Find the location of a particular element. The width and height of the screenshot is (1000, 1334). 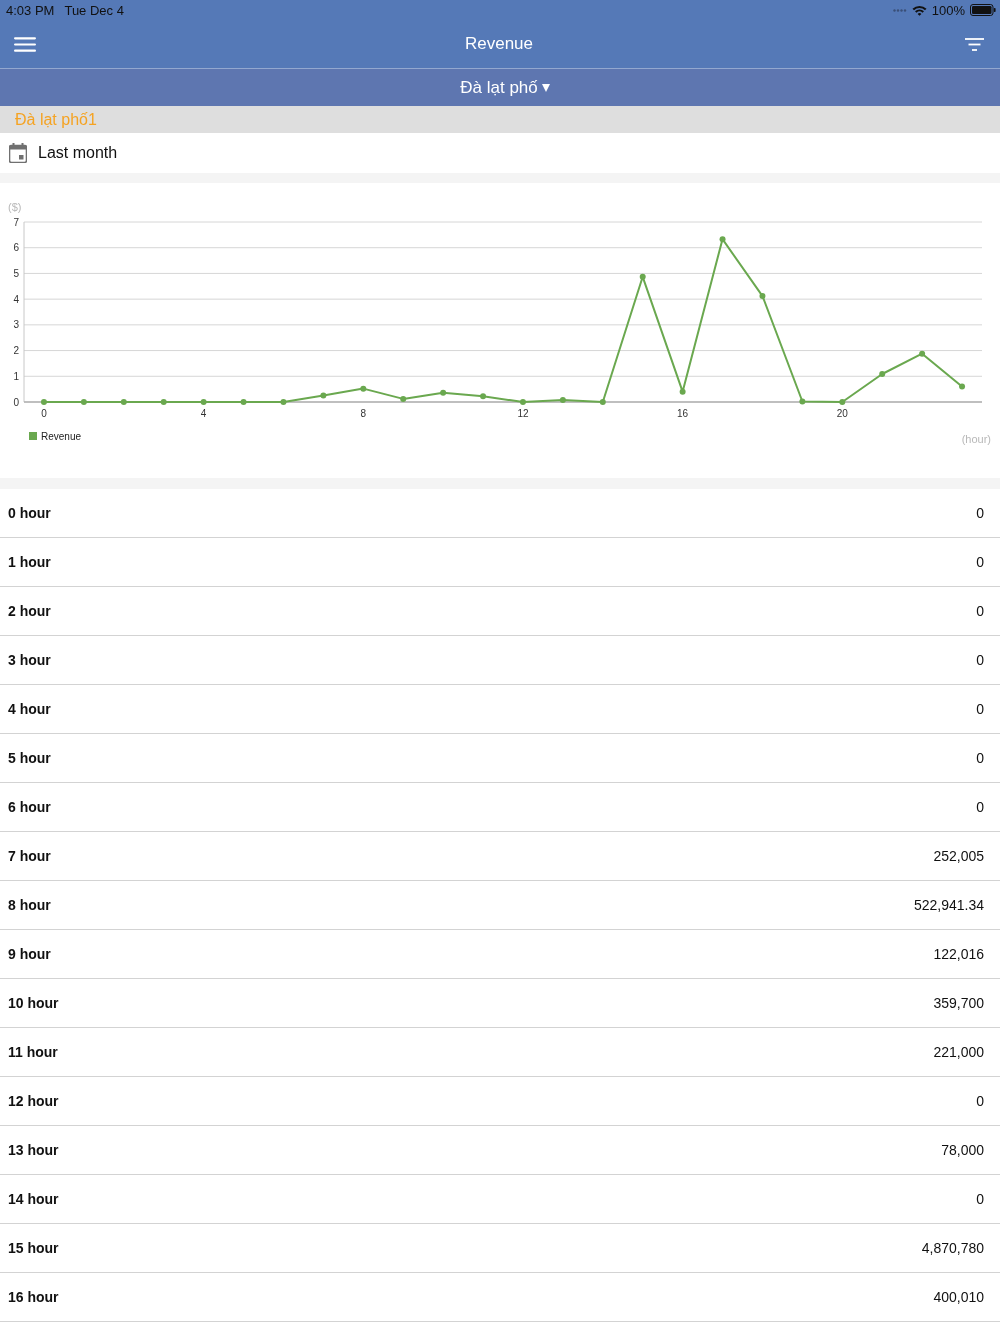

x-tick-label: 12 is located at coordinates (523, 413).